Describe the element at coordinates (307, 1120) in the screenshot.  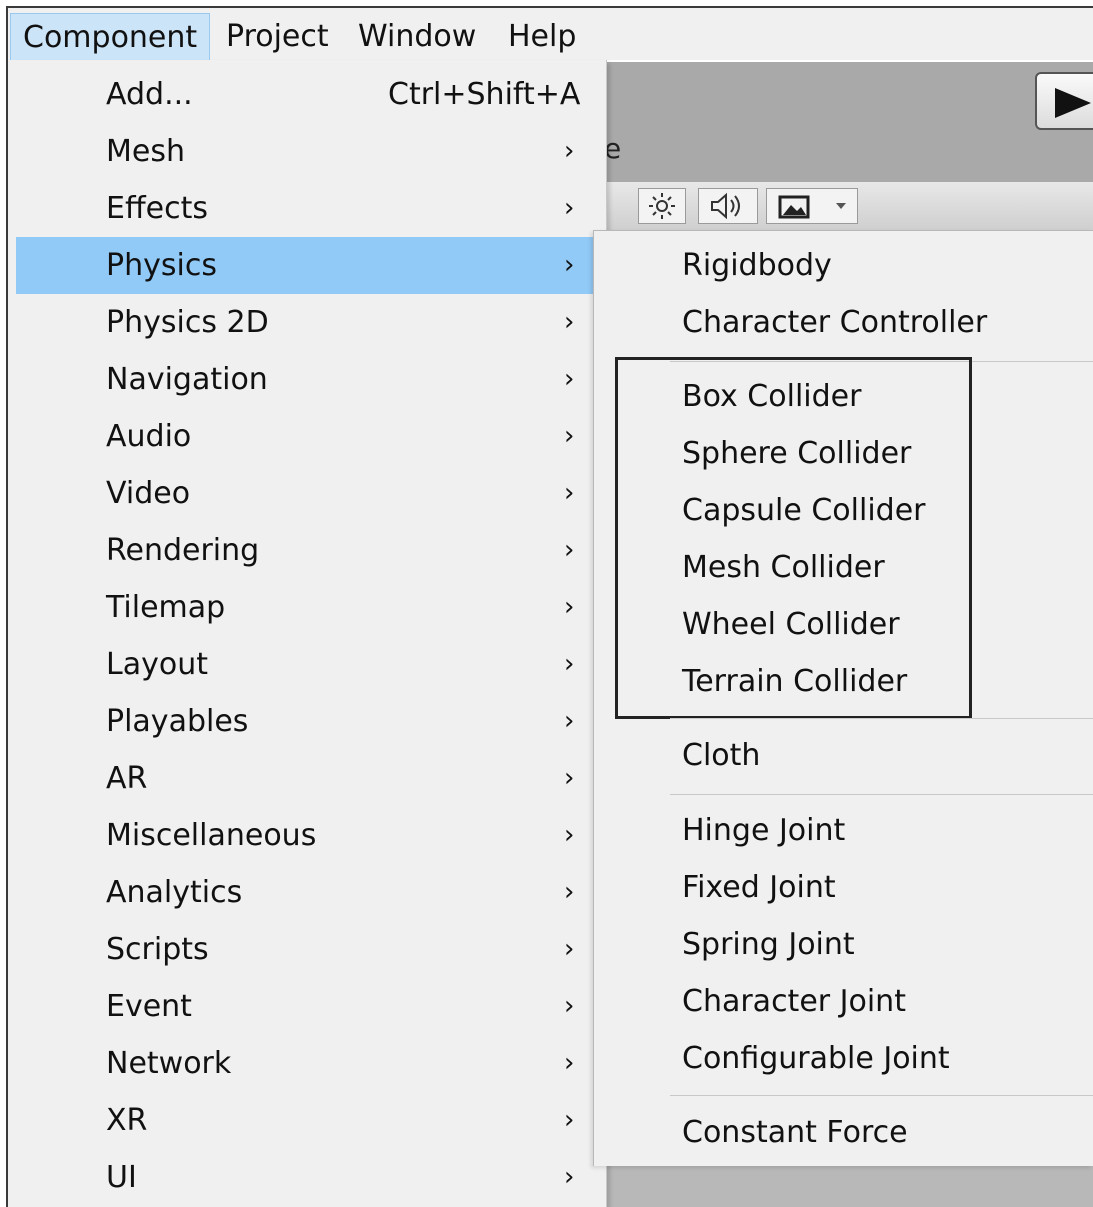
I see `menu-item-xr: XR ›` at that location.